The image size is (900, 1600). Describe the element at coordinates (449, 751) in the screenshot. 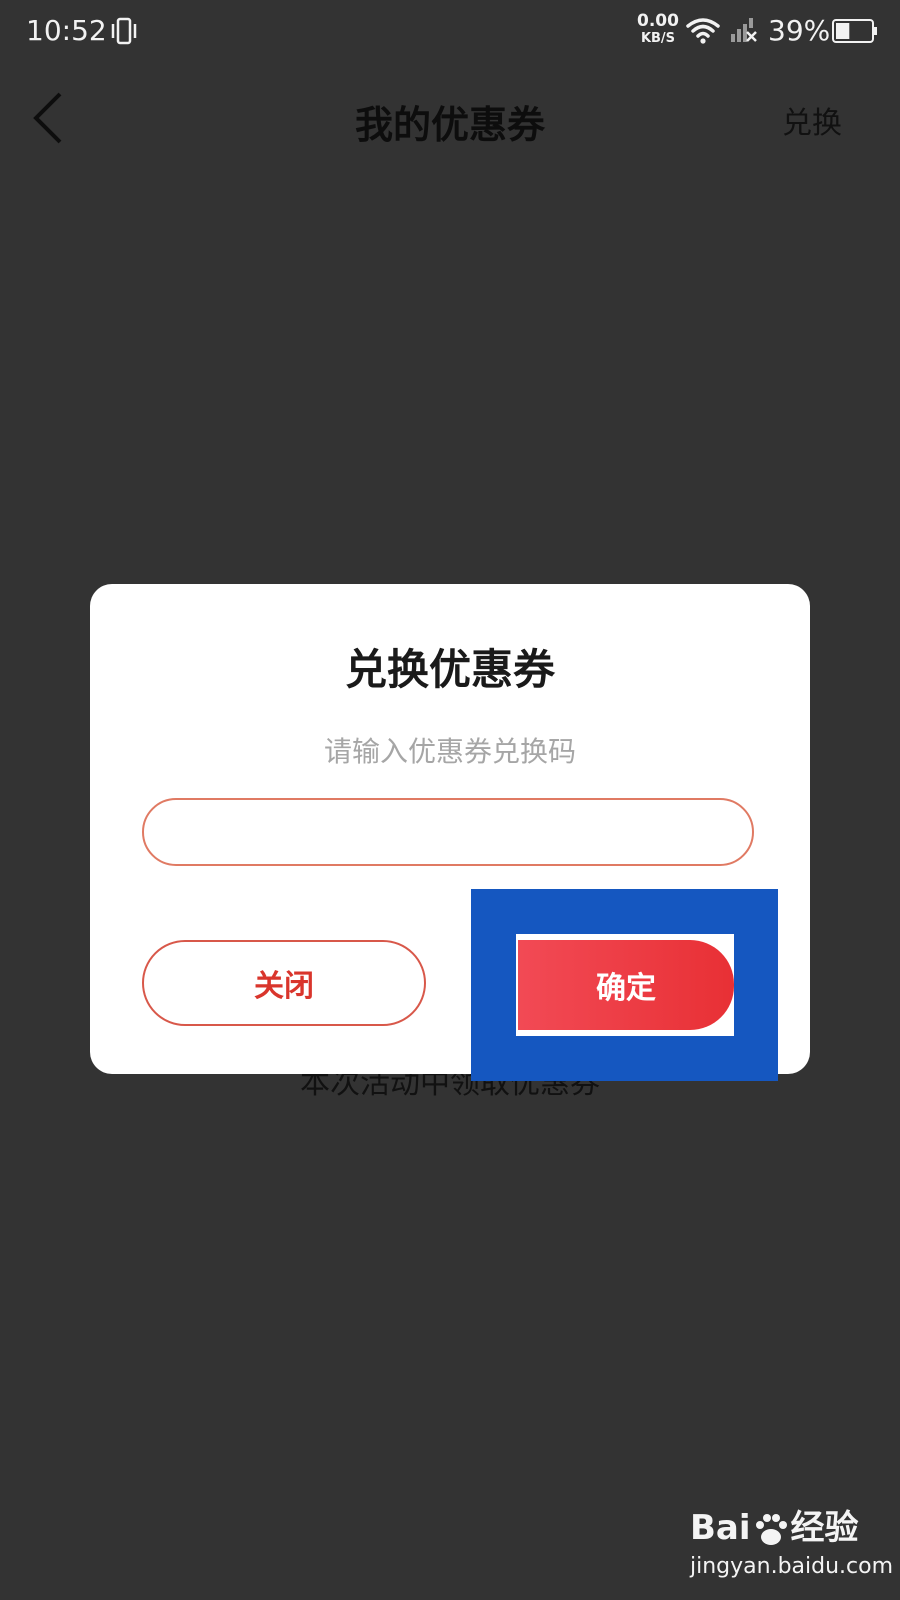

I see `dialog-subtitle: 请输入优惠券兑换码` at that location.